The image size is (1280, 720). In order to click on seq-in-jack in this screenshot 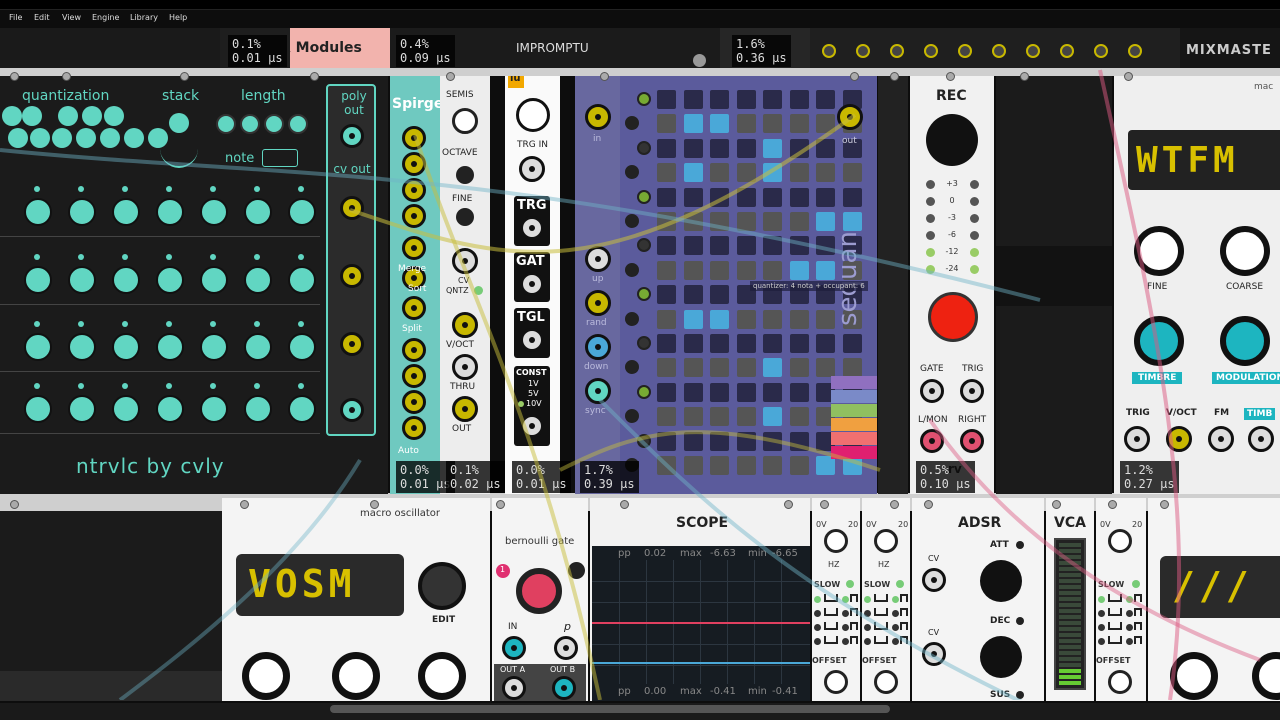, I will do `click(598, 117)`.